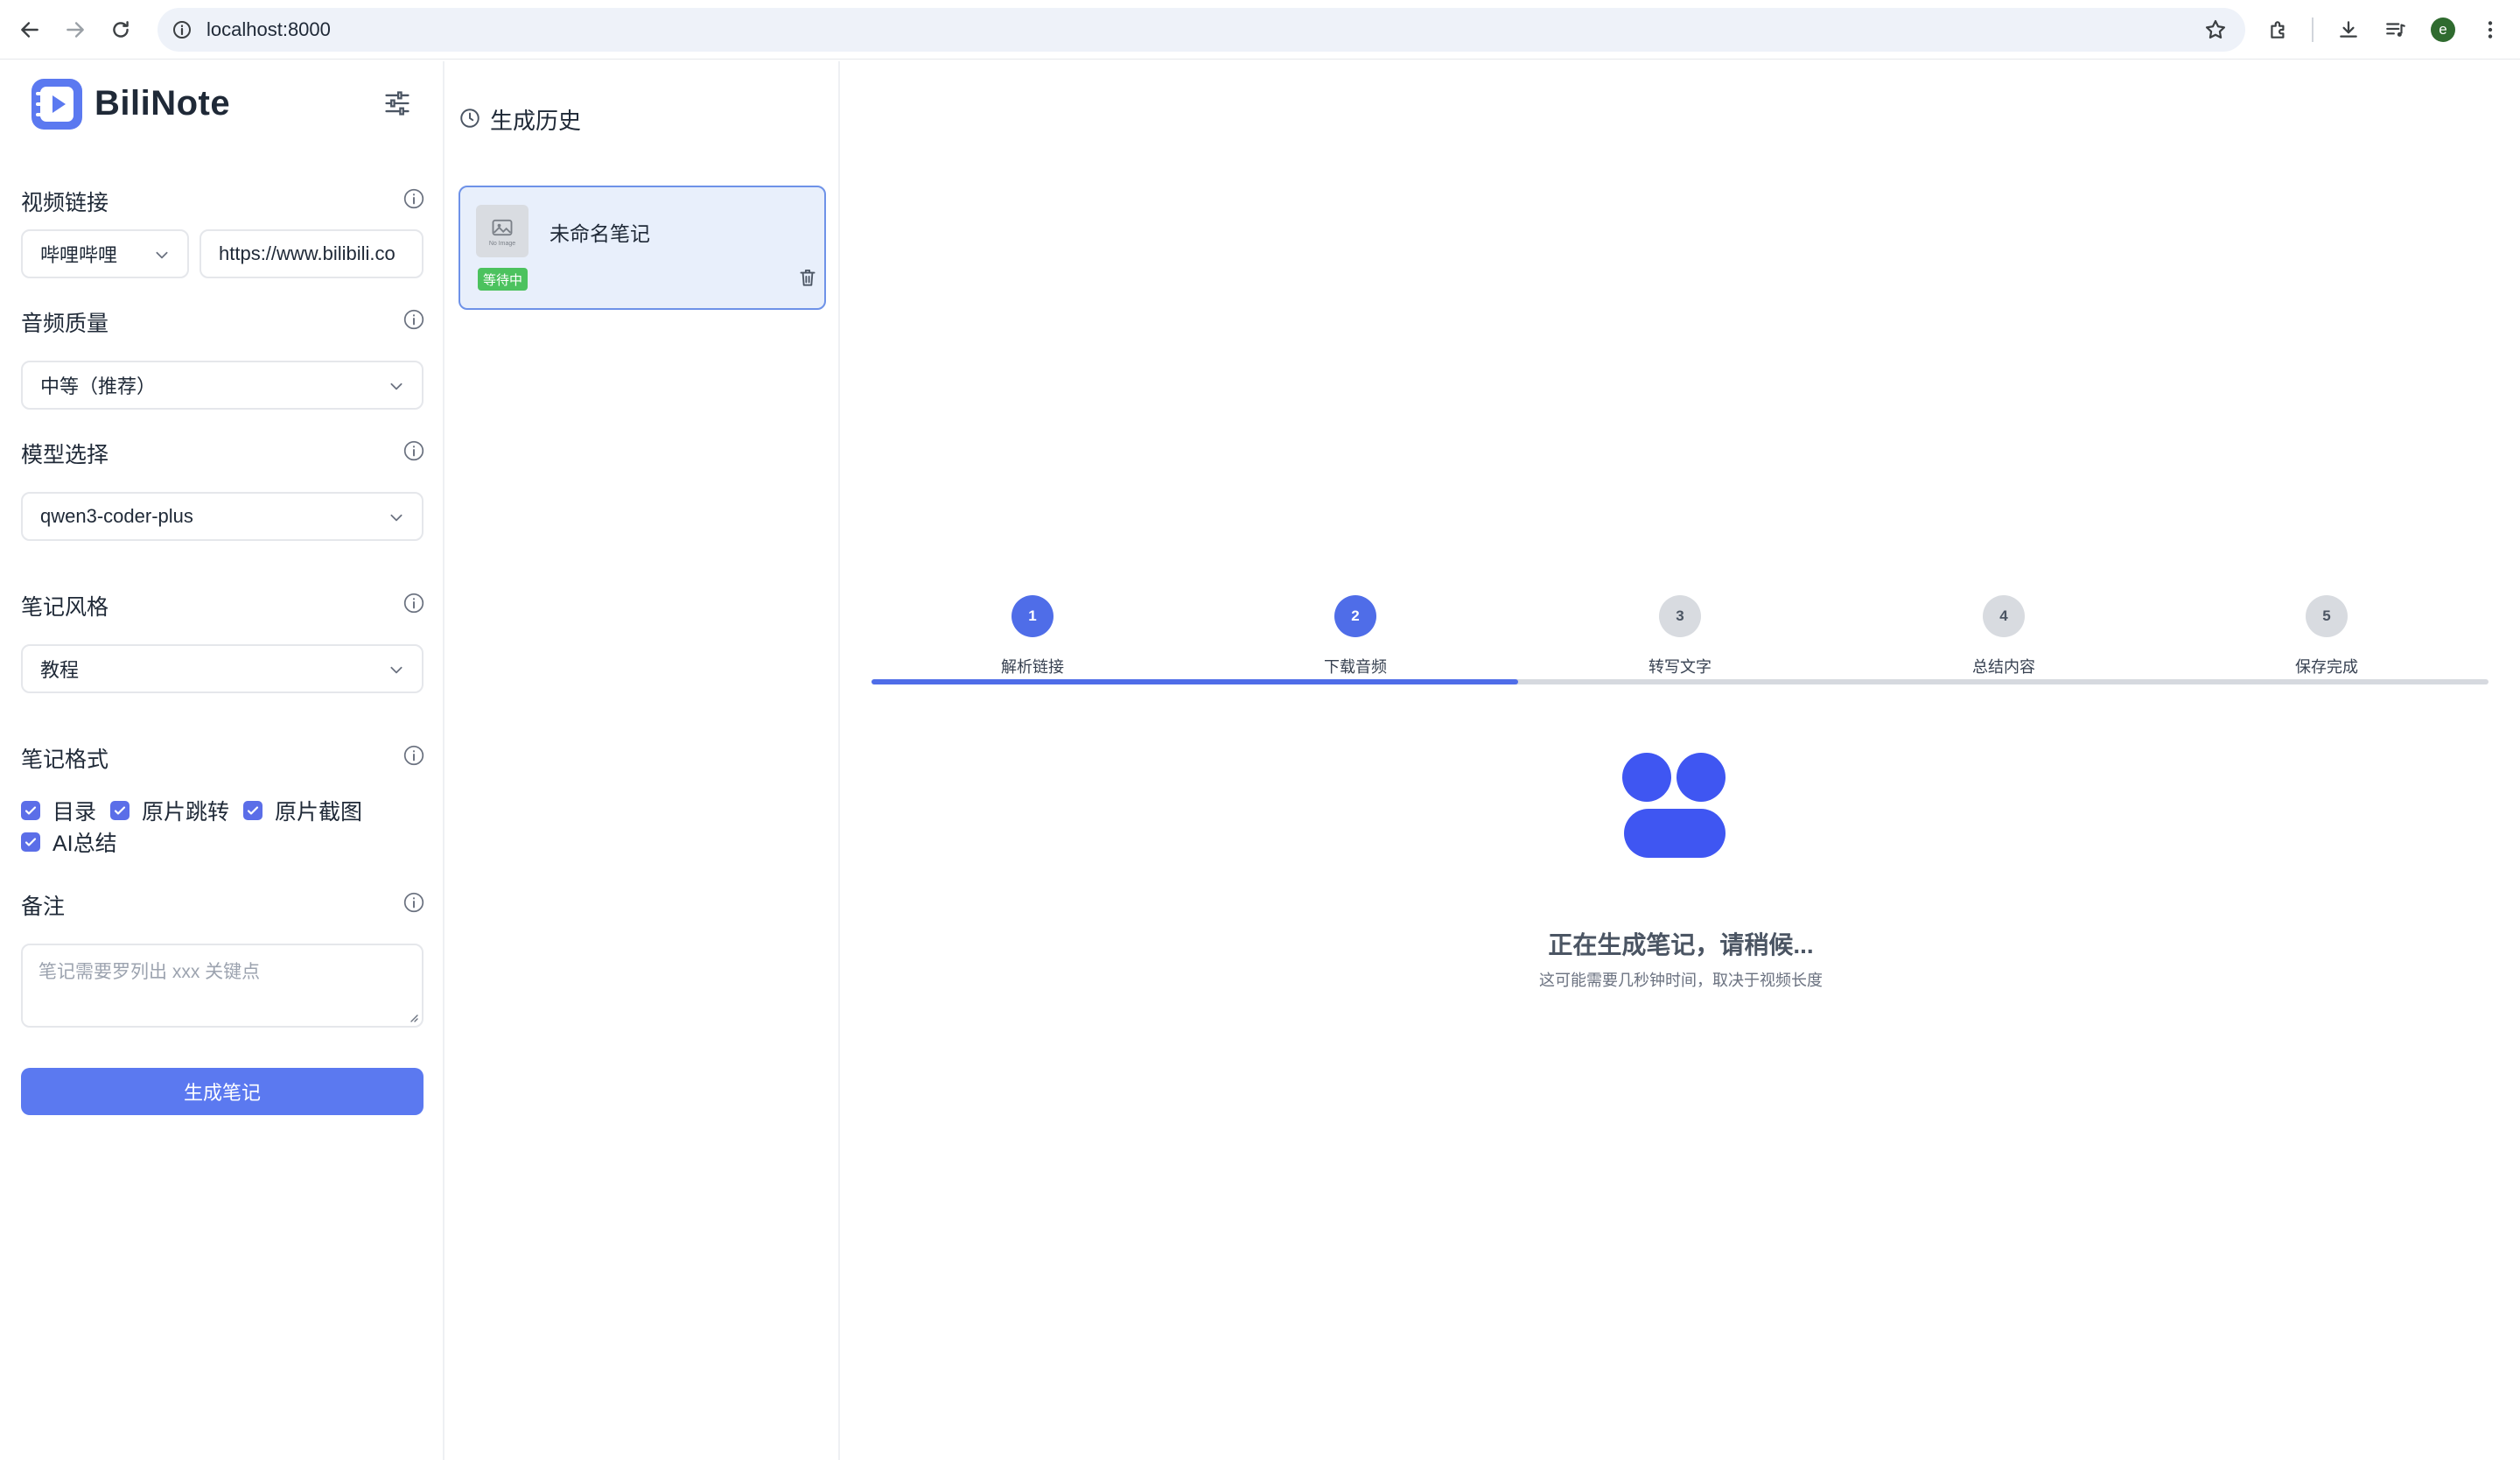  What do you see at coordinates (1033, 616) in the screenshot?
I see `step-number: 1` at bounding box center [1033, 616].